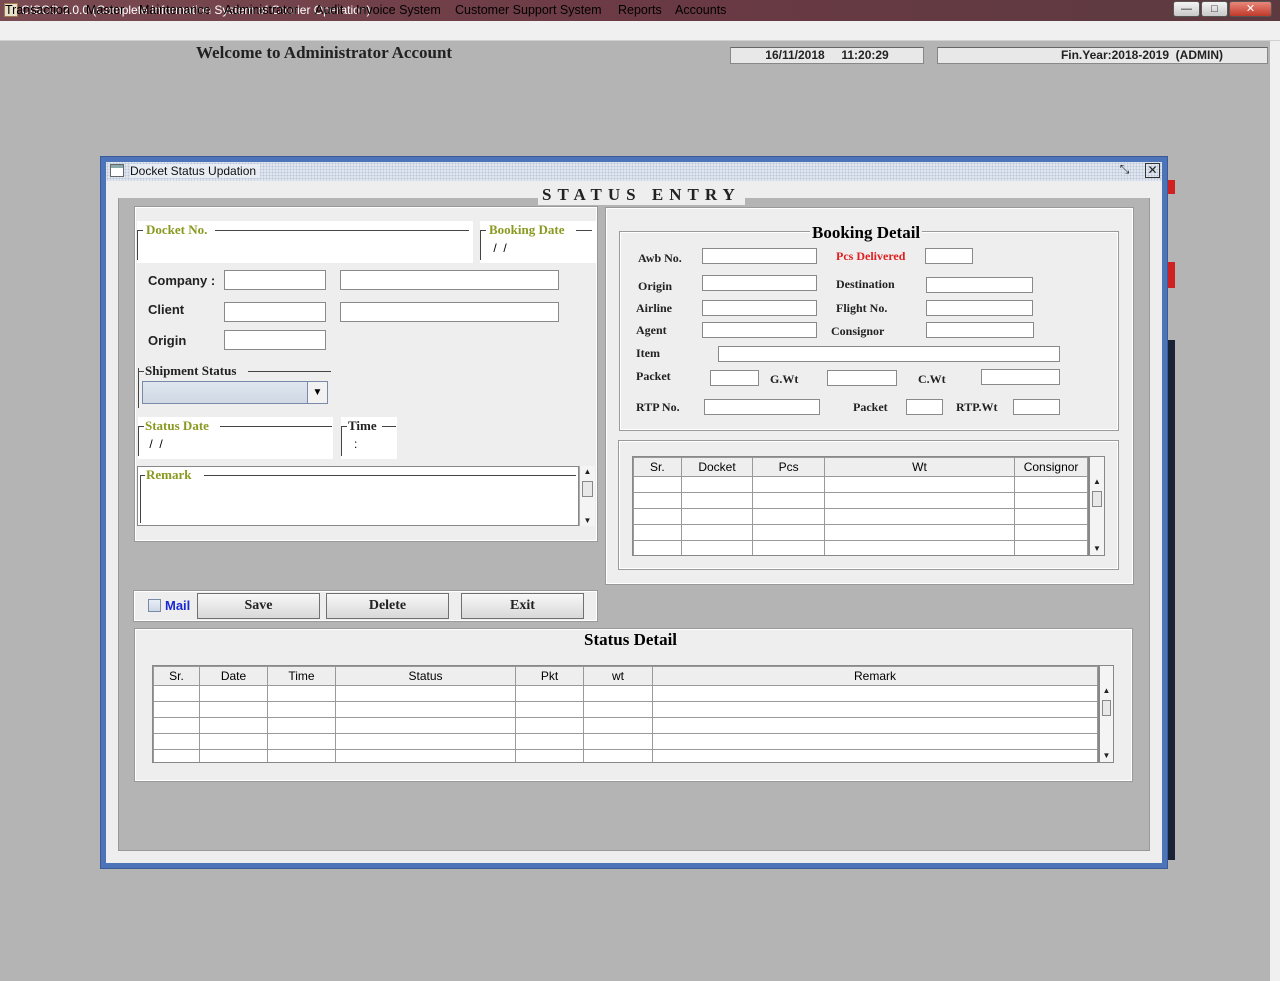  Describe the element at coordinates (618, 676) in the screenshot. I see `col-wt: wt` at that location.